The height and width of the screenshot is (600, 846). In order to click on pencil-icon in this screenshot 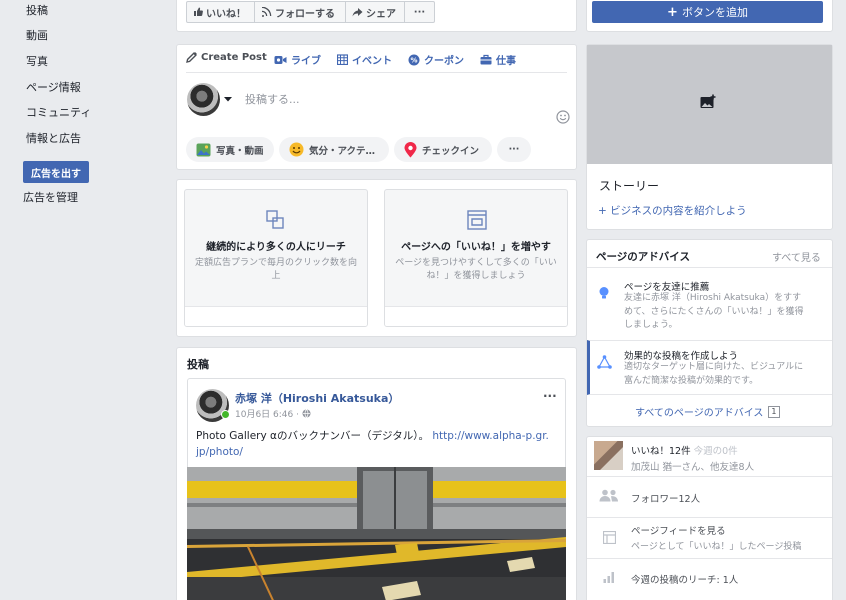, I will do `click(191, 57)`.